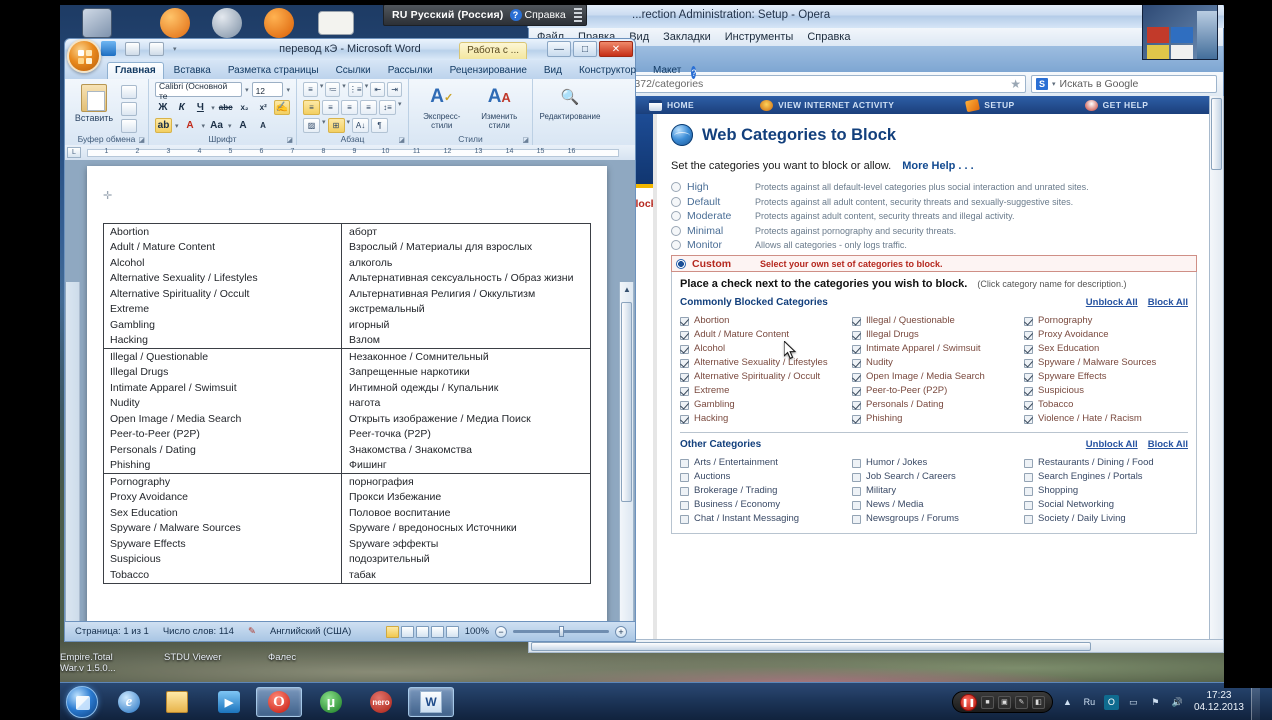 The width and height of the screenshot is (1272, 720). Describe the element at coordinates (1155, 702) in the screenshot. I see `action-center-icon: ⚑` at that location.